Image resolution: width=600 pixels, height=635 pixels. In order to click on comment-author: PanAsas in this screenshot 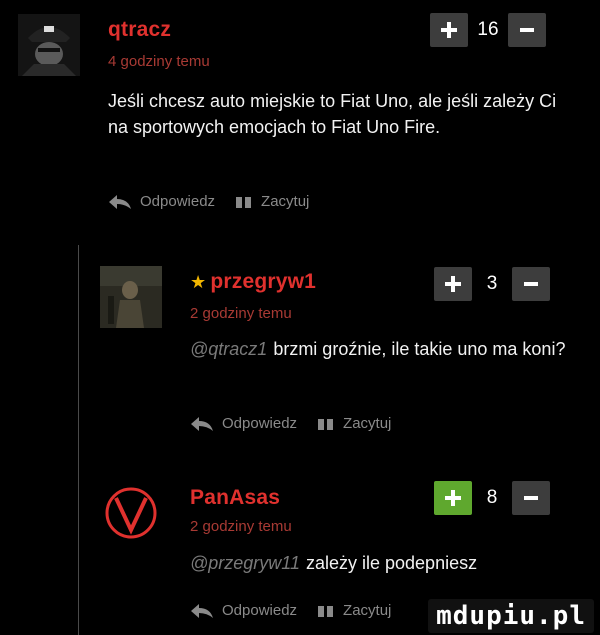, I will do `click(235, 498)`.